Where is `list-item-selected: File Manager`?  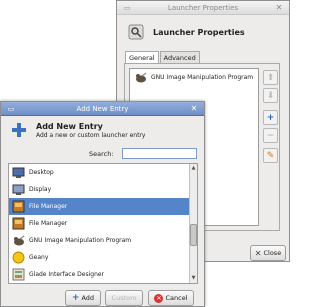 list-item-selected: File Manager is located at coordinates (103, 206).